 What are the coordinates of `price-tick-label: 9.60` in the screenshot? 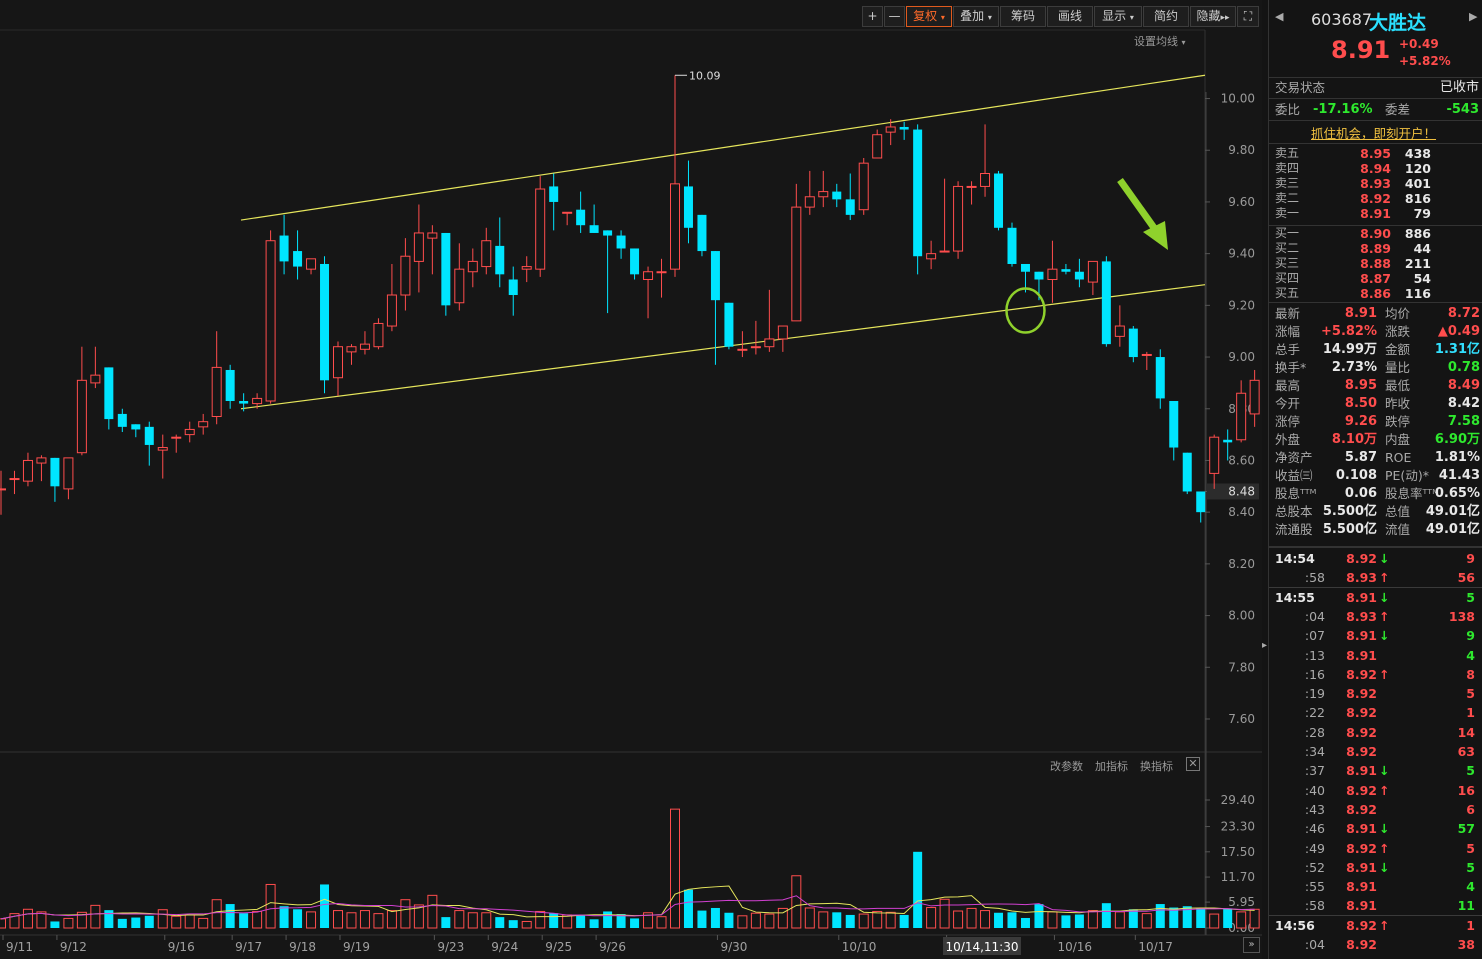 It's located at (1241, 202).